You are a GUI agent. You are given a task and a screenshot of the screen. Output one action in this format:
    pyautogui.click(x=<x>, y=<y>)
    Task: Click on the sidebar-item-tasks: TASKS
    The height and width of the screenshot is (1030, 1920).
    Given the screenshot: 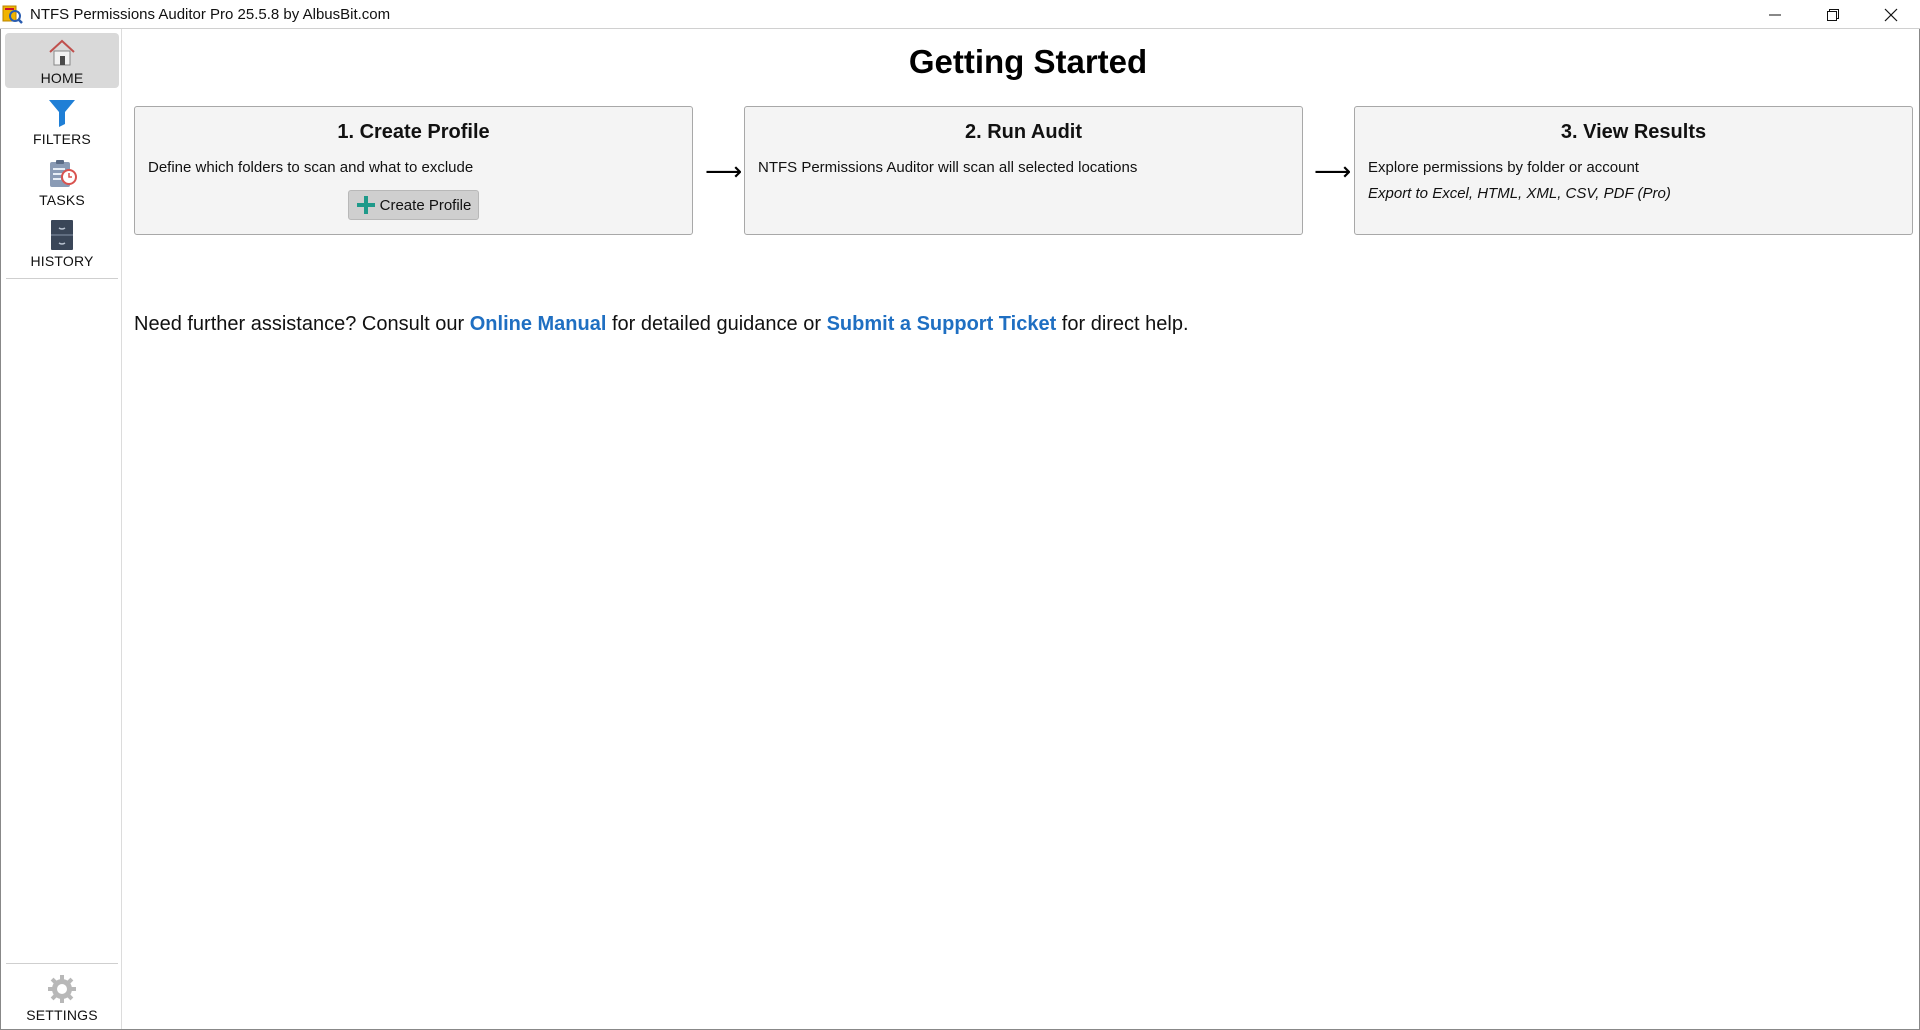 What is the action you would take?
    pyautogui.click(x=62, y=182)
    